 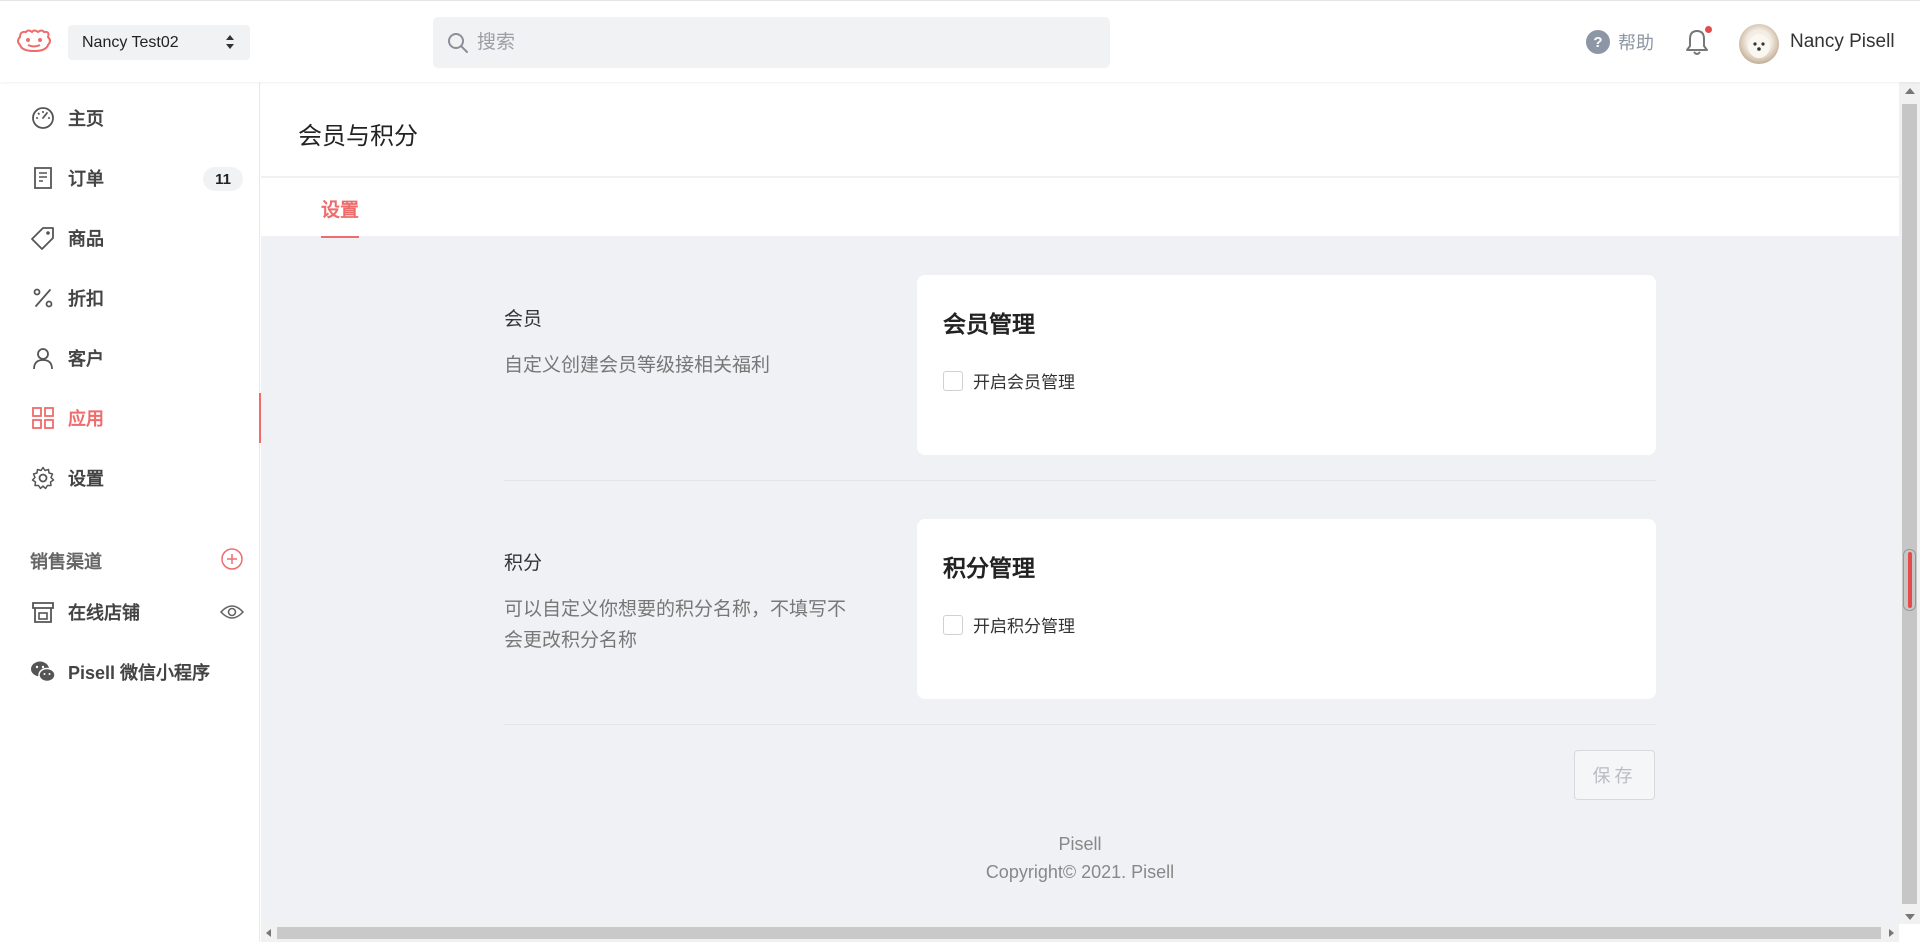 What do you see at coordinates (1080, 872) in the screenshot?
I see `footer-copyright: Copyright© 2021. Pisell` at bounding box center [1080, 872].